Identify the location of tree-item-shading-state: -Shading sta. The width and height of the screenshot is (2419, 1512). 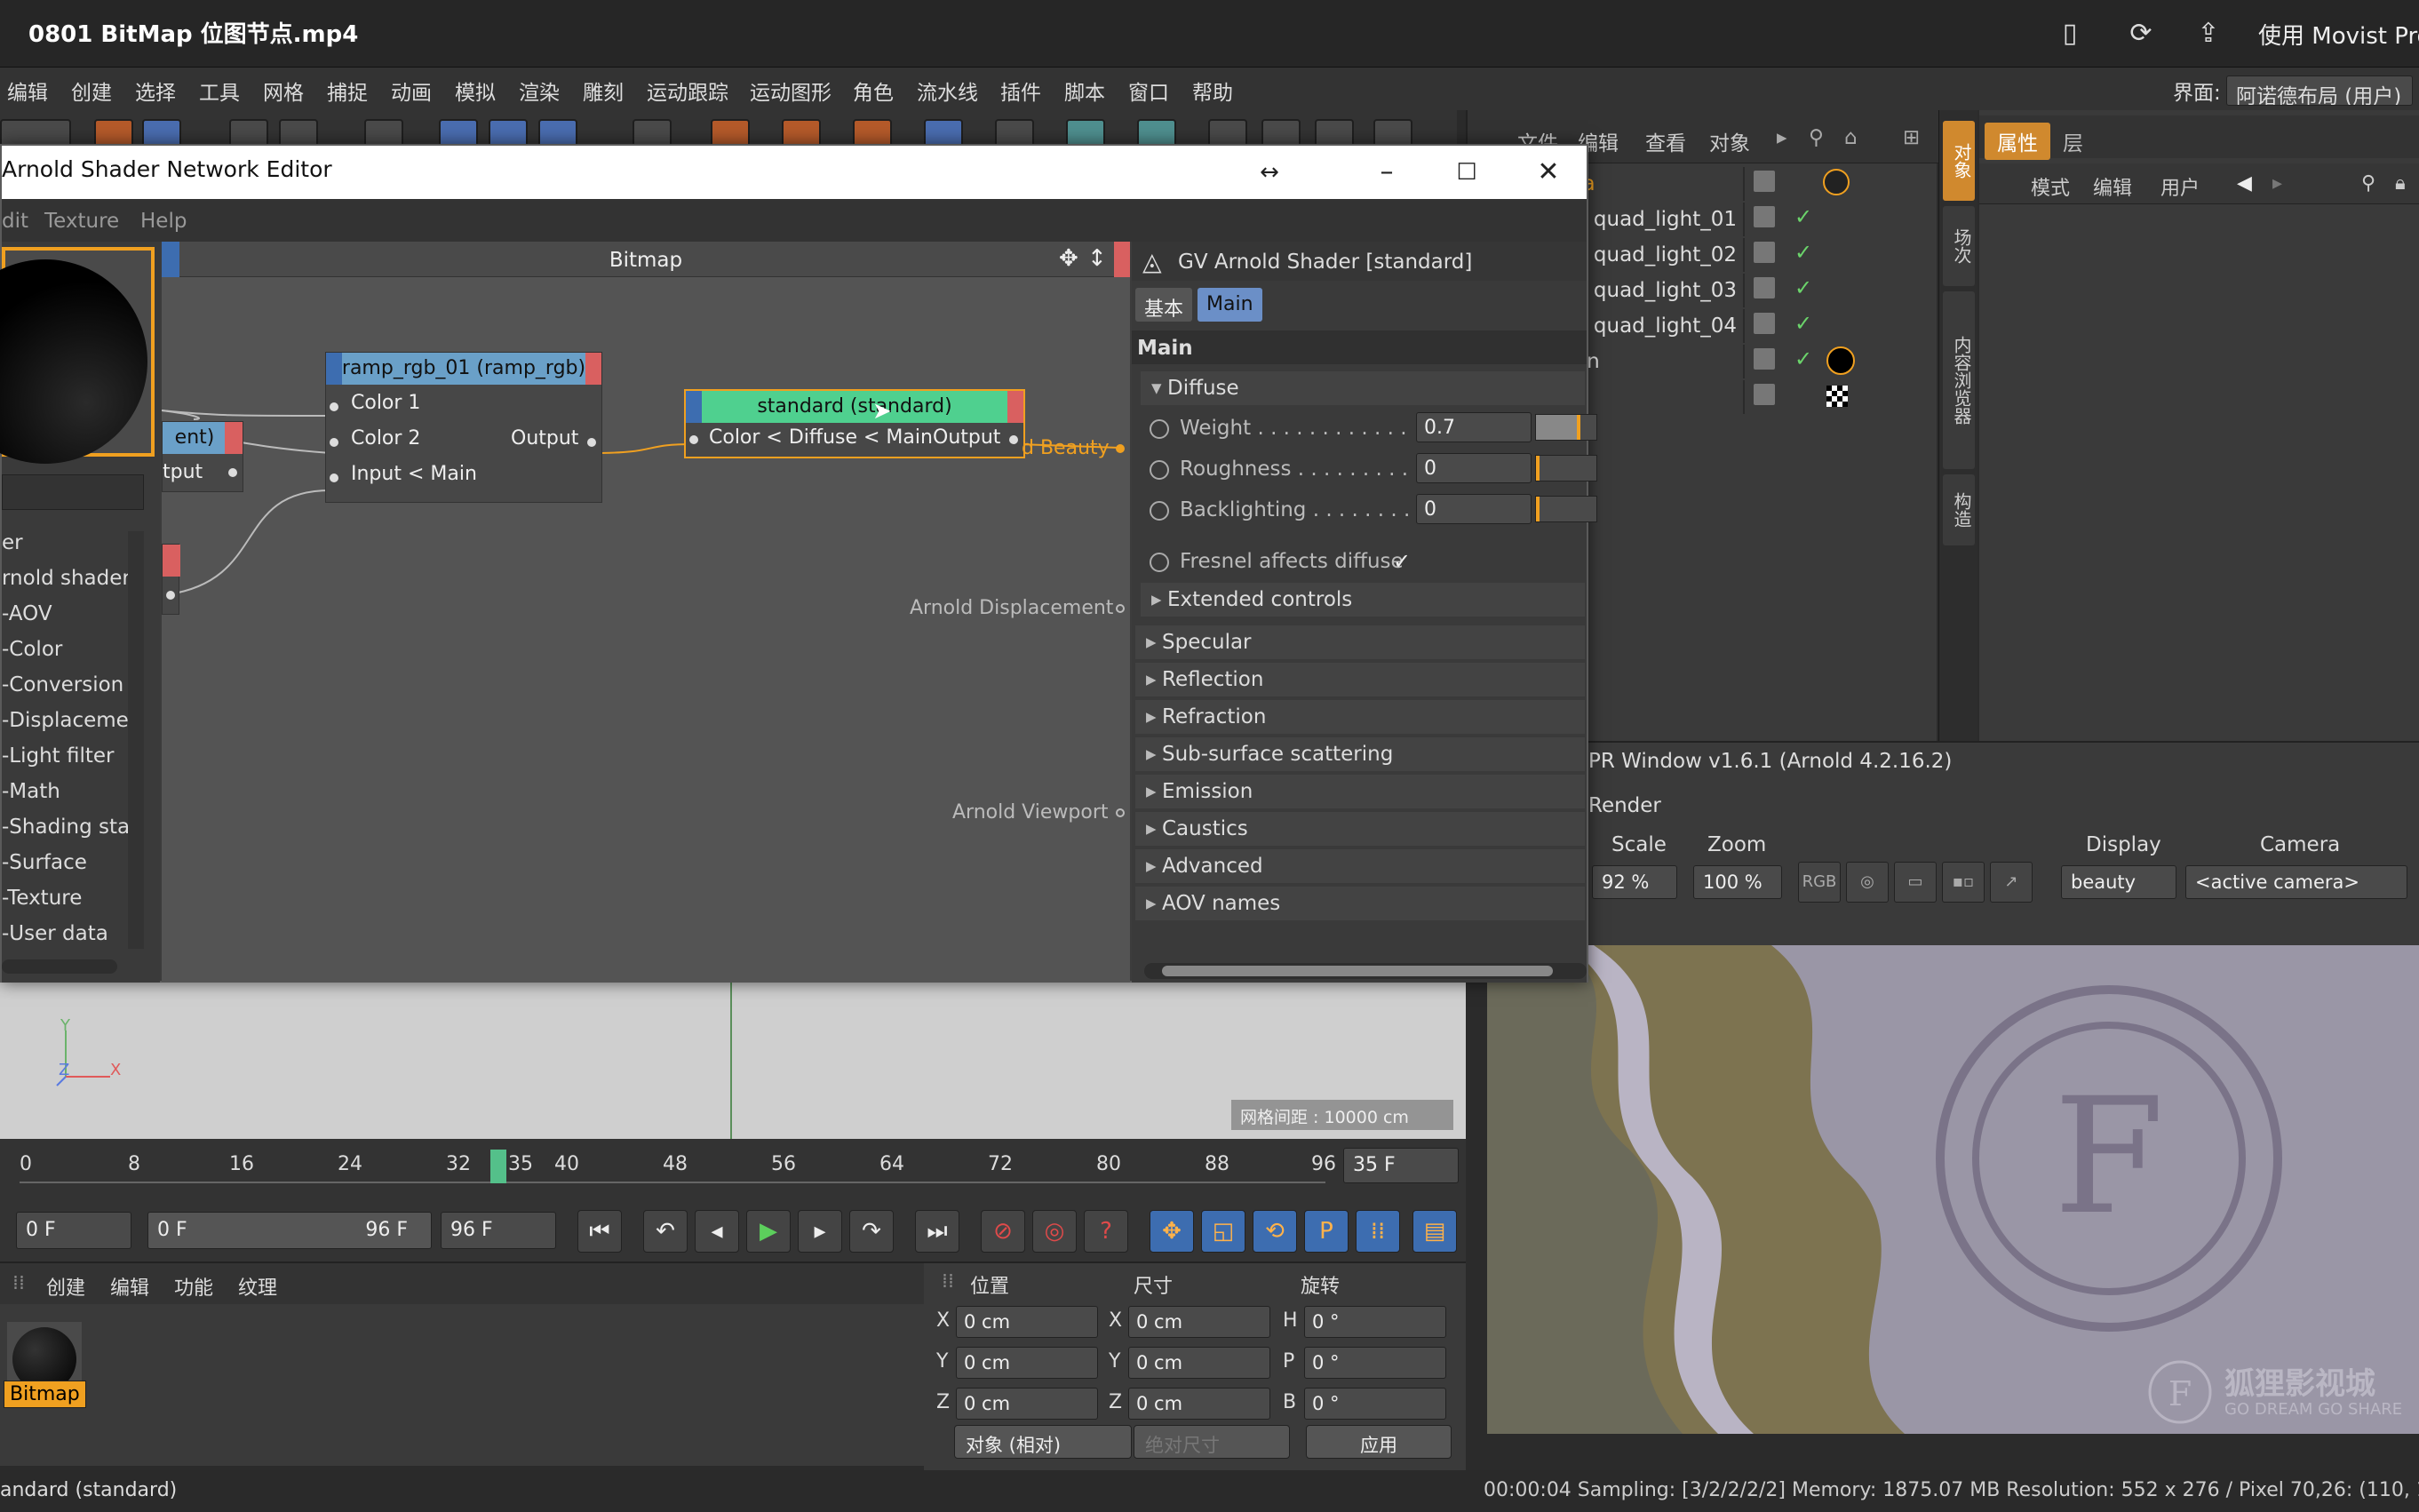
(66, 827).